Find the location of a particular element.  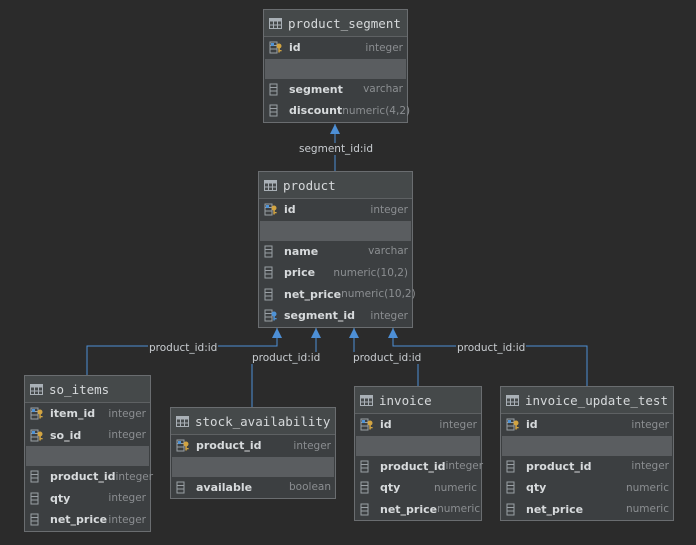

column-row: available boolean is located at coordinates (253, 488).